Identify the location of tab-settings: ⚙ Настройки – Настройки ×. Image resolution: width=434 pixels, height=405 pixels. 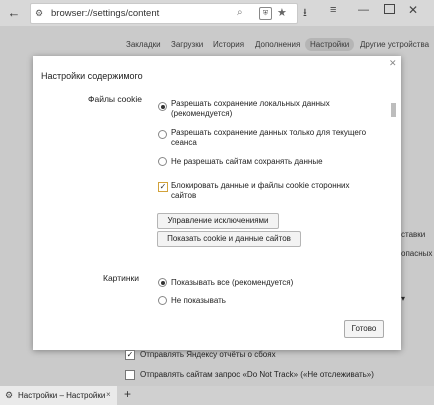
(58, 395).